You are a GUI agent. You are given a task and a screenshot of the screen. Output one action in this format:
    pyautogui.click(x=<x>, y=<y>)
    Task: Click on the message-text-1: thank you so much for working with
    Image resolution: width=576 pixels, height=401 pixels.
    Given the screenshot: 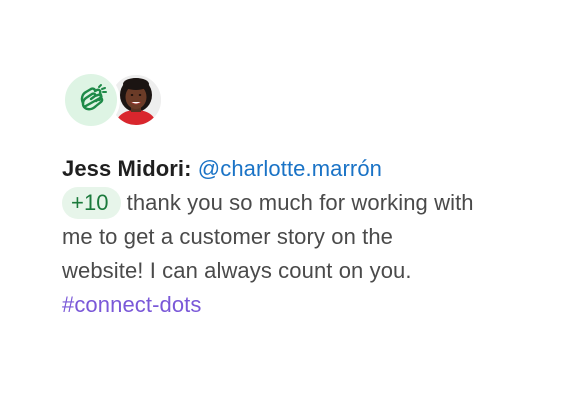 What is the action you would take?
    pyautogui.click(x=300, y=202)
    